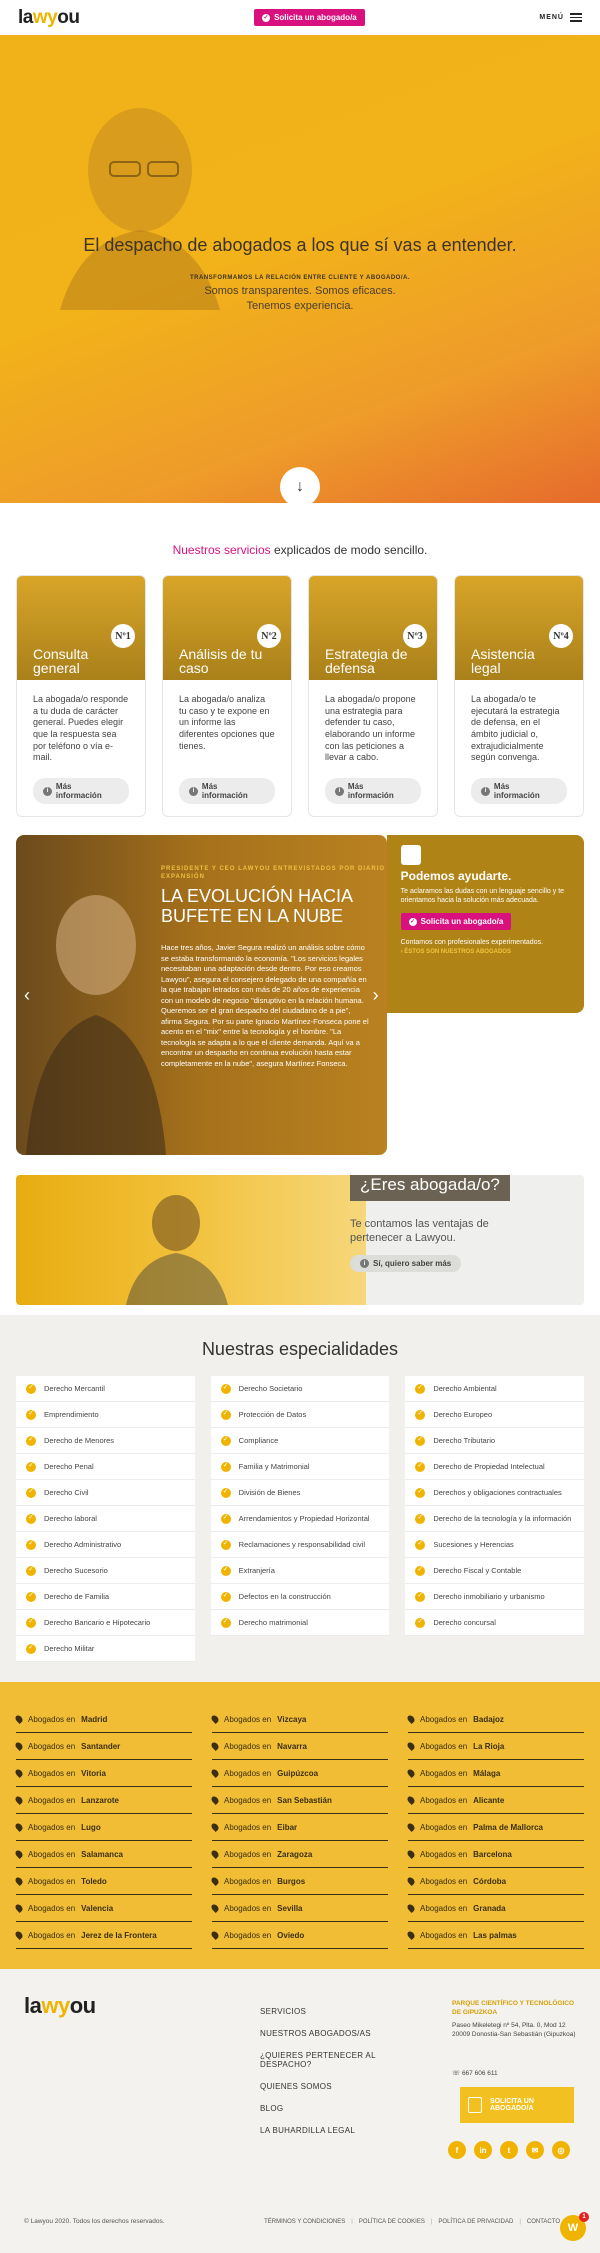  Describe the element at coordinates (299, 1719) in the screenshot. I see `city-link: Abogados en Vizcaya` at that location.